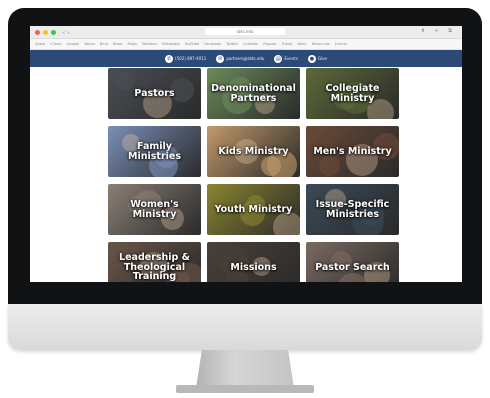  I want to click on tile-label: Leadership & Theological Training, so click(154, 267).